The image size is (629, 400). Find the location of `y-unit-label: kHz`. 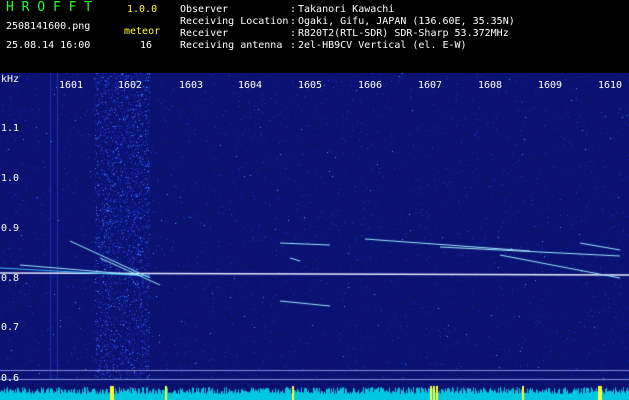

y-unit-label: kHz is located at coordinates (10, 79).